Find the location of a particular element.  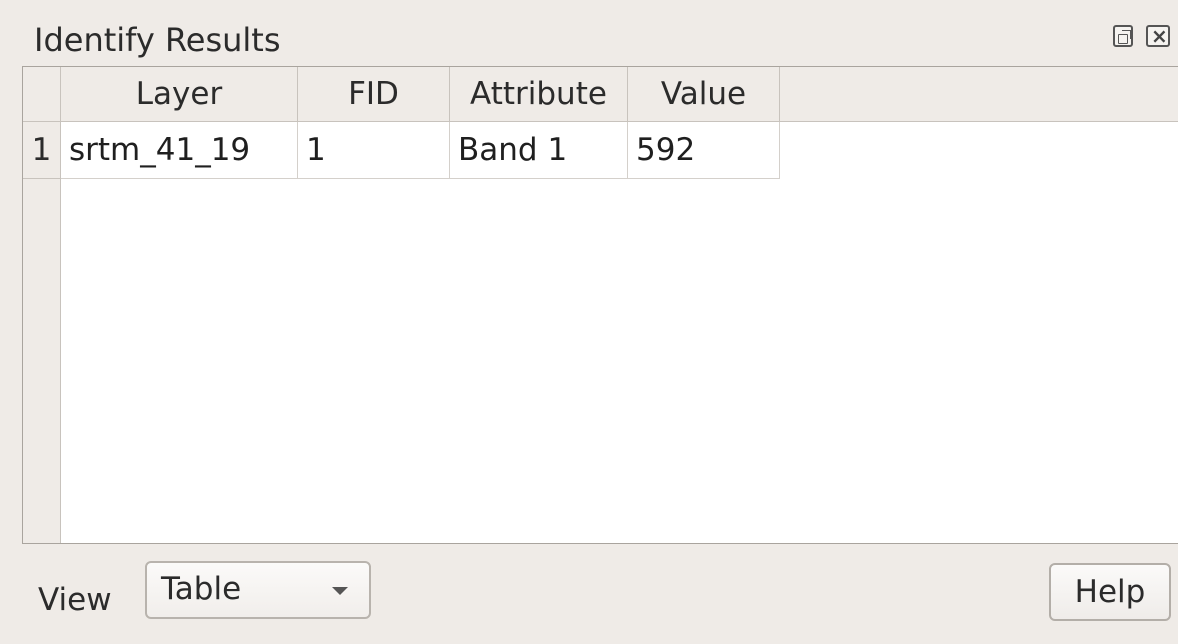

row-header-column is located at coordinates (42, 332).